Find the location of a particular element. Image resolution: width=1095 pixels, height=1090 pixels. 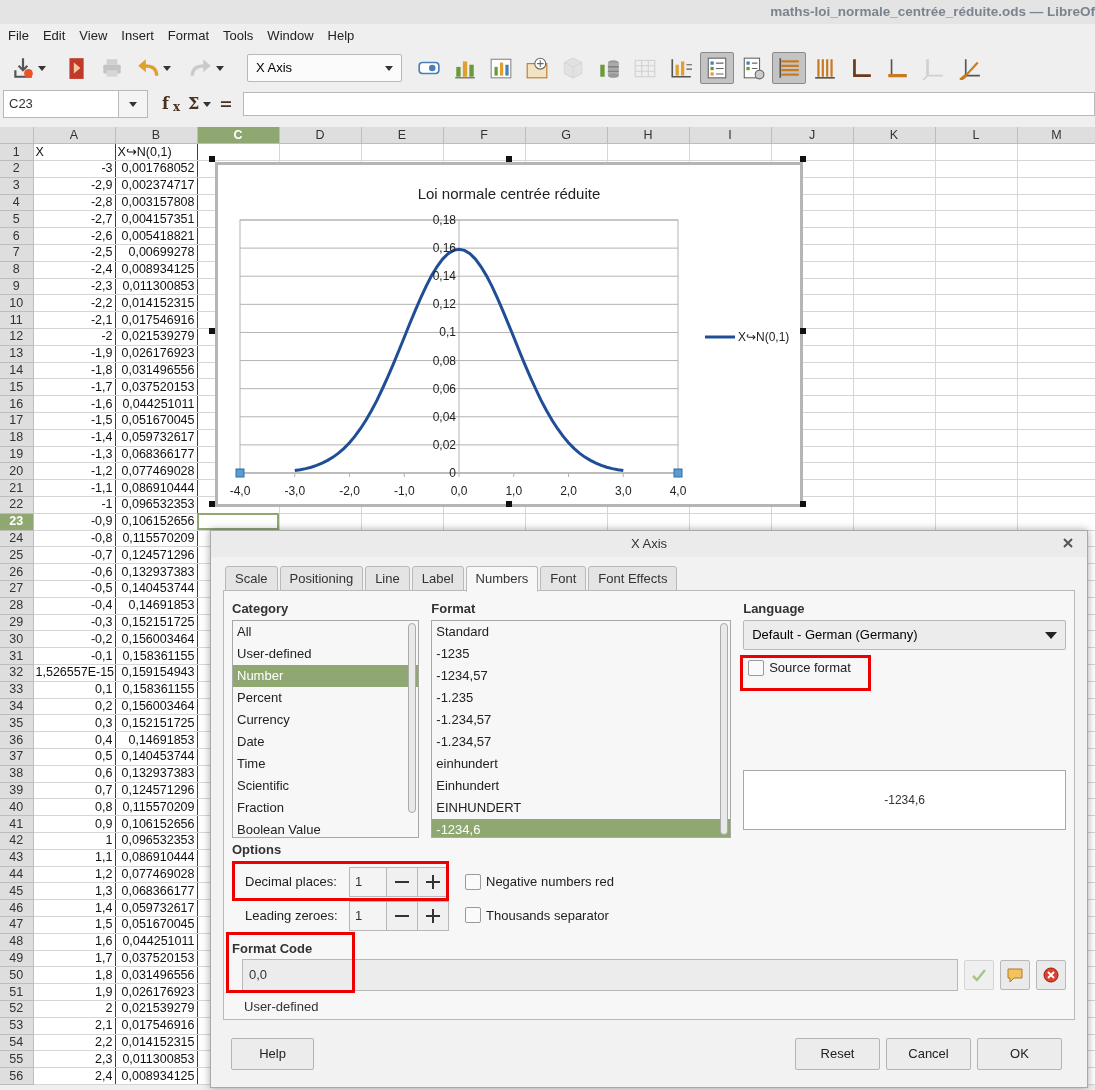

column-header: F is located at coordinates (484, 135).